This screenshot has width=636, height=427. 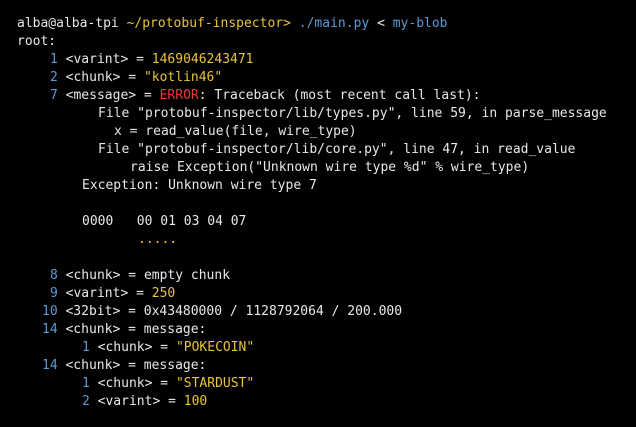 I want to click on traceback-line: x = read_value(file, wire_type), so click(x=235, y=131).